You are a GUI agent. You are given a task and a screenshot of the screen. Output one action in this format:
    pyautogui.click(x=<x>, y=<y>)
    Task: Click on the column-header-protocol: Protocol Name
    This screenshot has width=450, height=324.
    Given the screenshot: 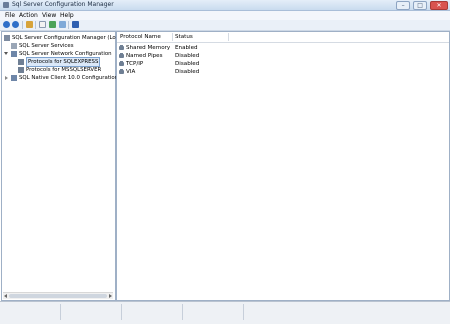 What is the action you would take?
    pyautogui.click(x=140, y=37)
    